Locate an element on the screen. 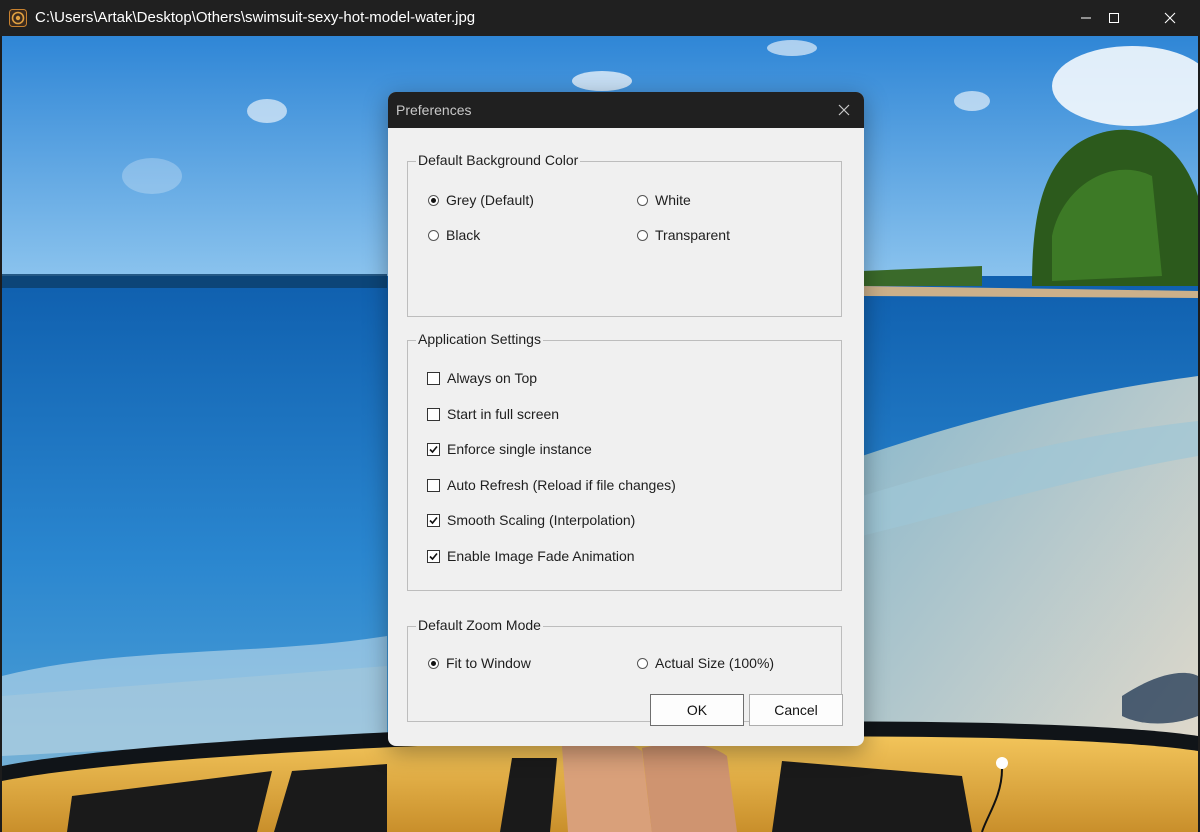  radio-label: White is located at coordinates (673, 200).